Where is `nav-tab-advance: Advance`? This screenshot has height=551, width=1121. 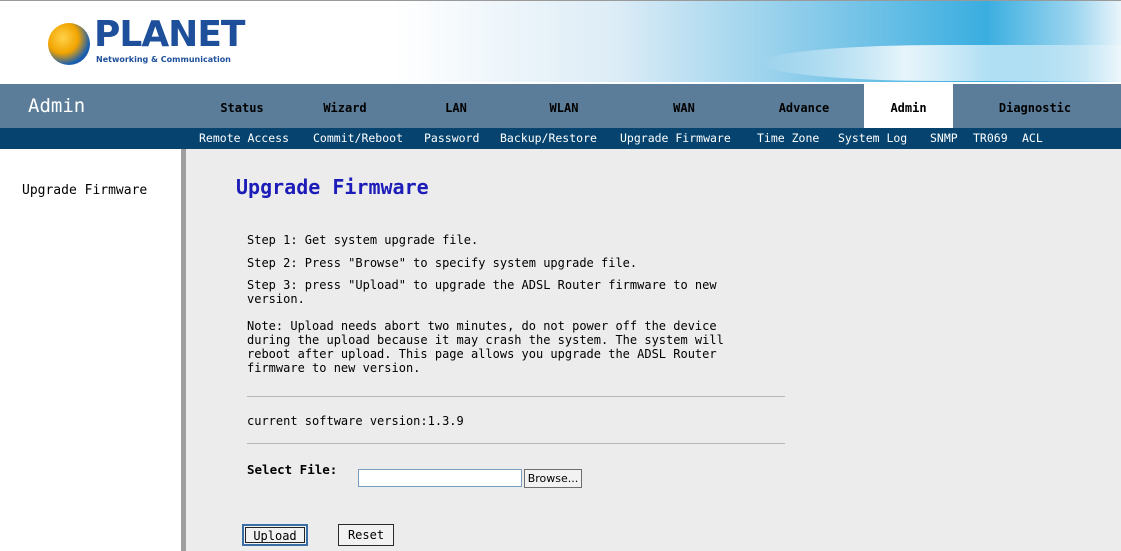
nav-tab-advance: Advance is located at coordinates (804, 106).